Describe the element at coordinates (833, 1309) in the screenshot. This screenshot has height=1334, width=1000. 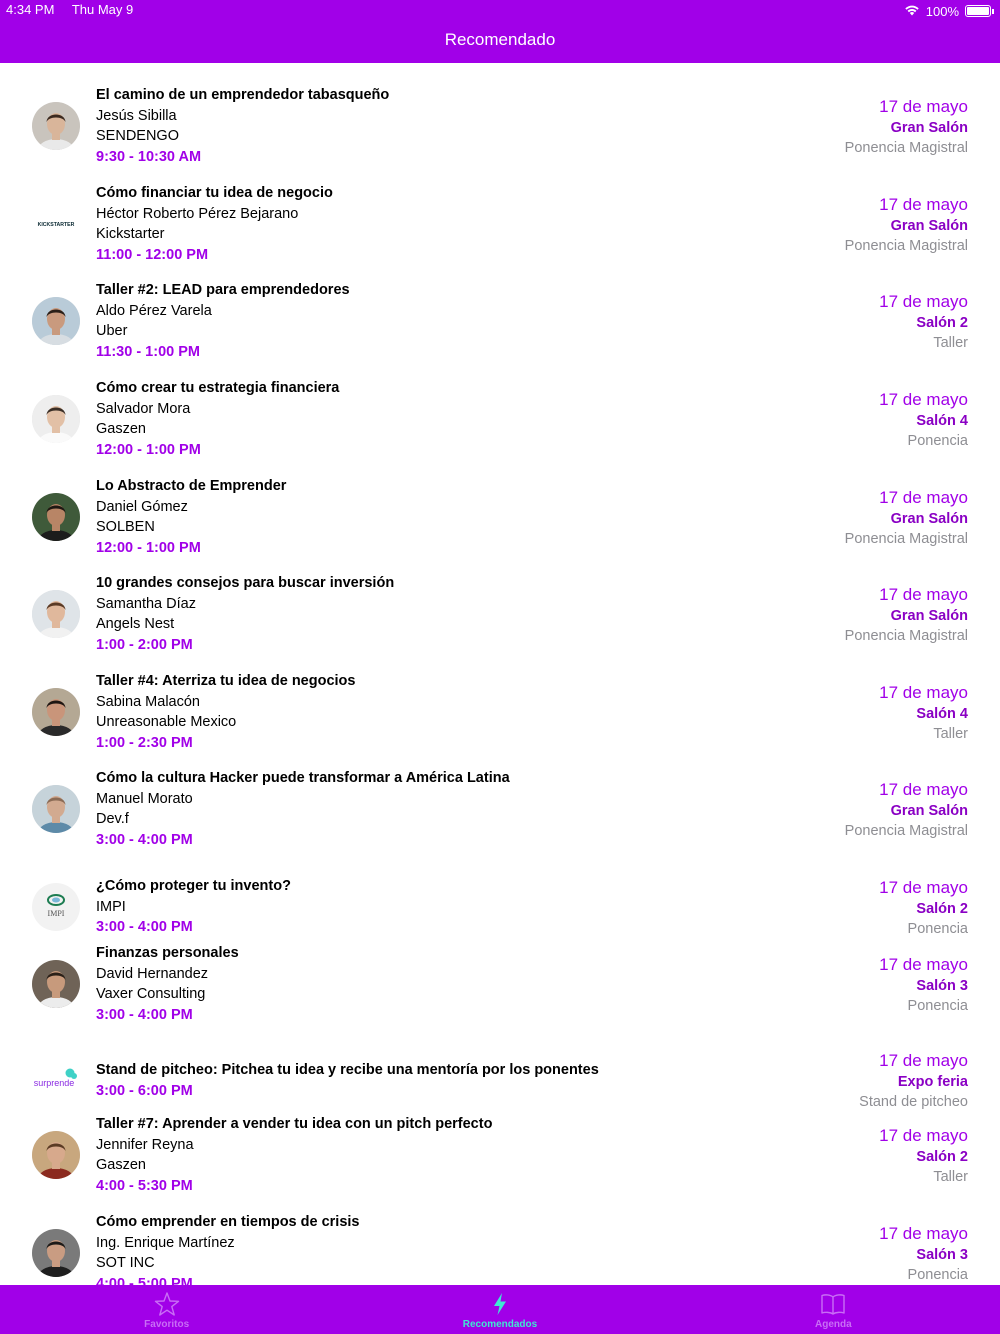
I see `tab-agenda: Agenda` at that location.